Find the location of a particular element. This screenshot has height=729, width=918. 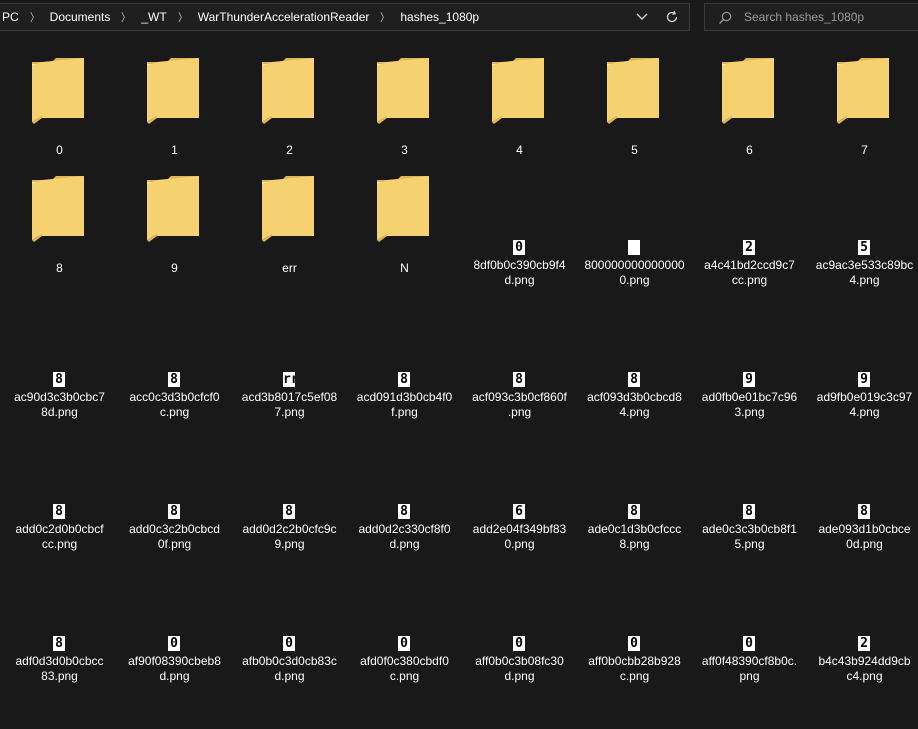

file-name-line1: add0d2c330cf8f0 is located at coordinates (404, 529).